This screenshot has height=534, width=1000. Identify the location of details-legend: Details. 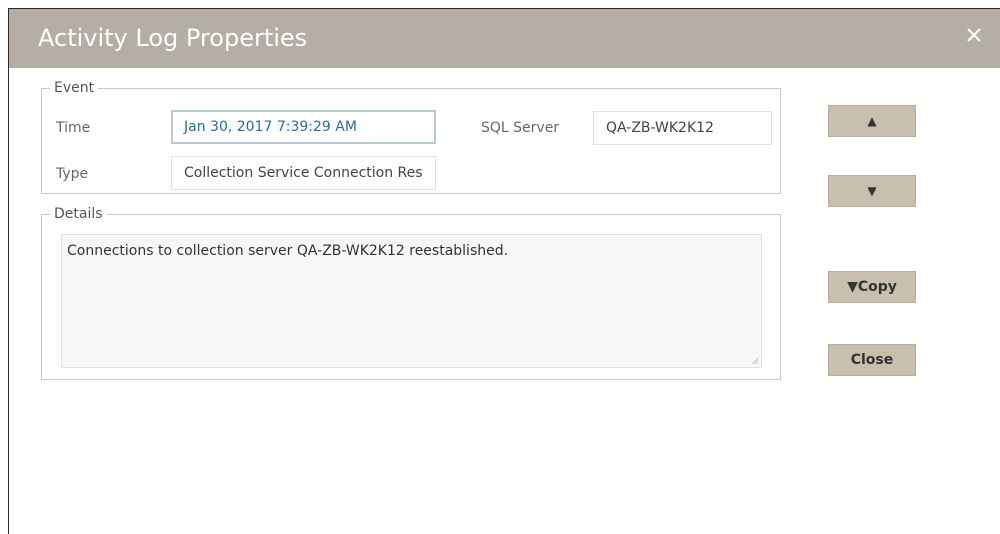
(78, 214).